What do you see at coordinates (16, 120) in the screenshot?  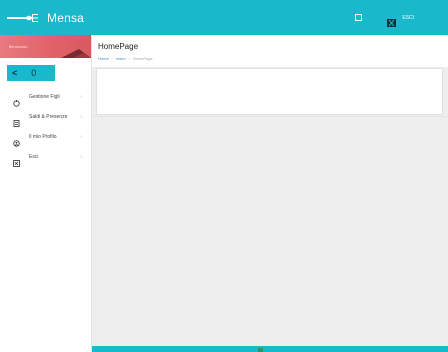 I see `ledger-icon` at bounding box center [16, 120].